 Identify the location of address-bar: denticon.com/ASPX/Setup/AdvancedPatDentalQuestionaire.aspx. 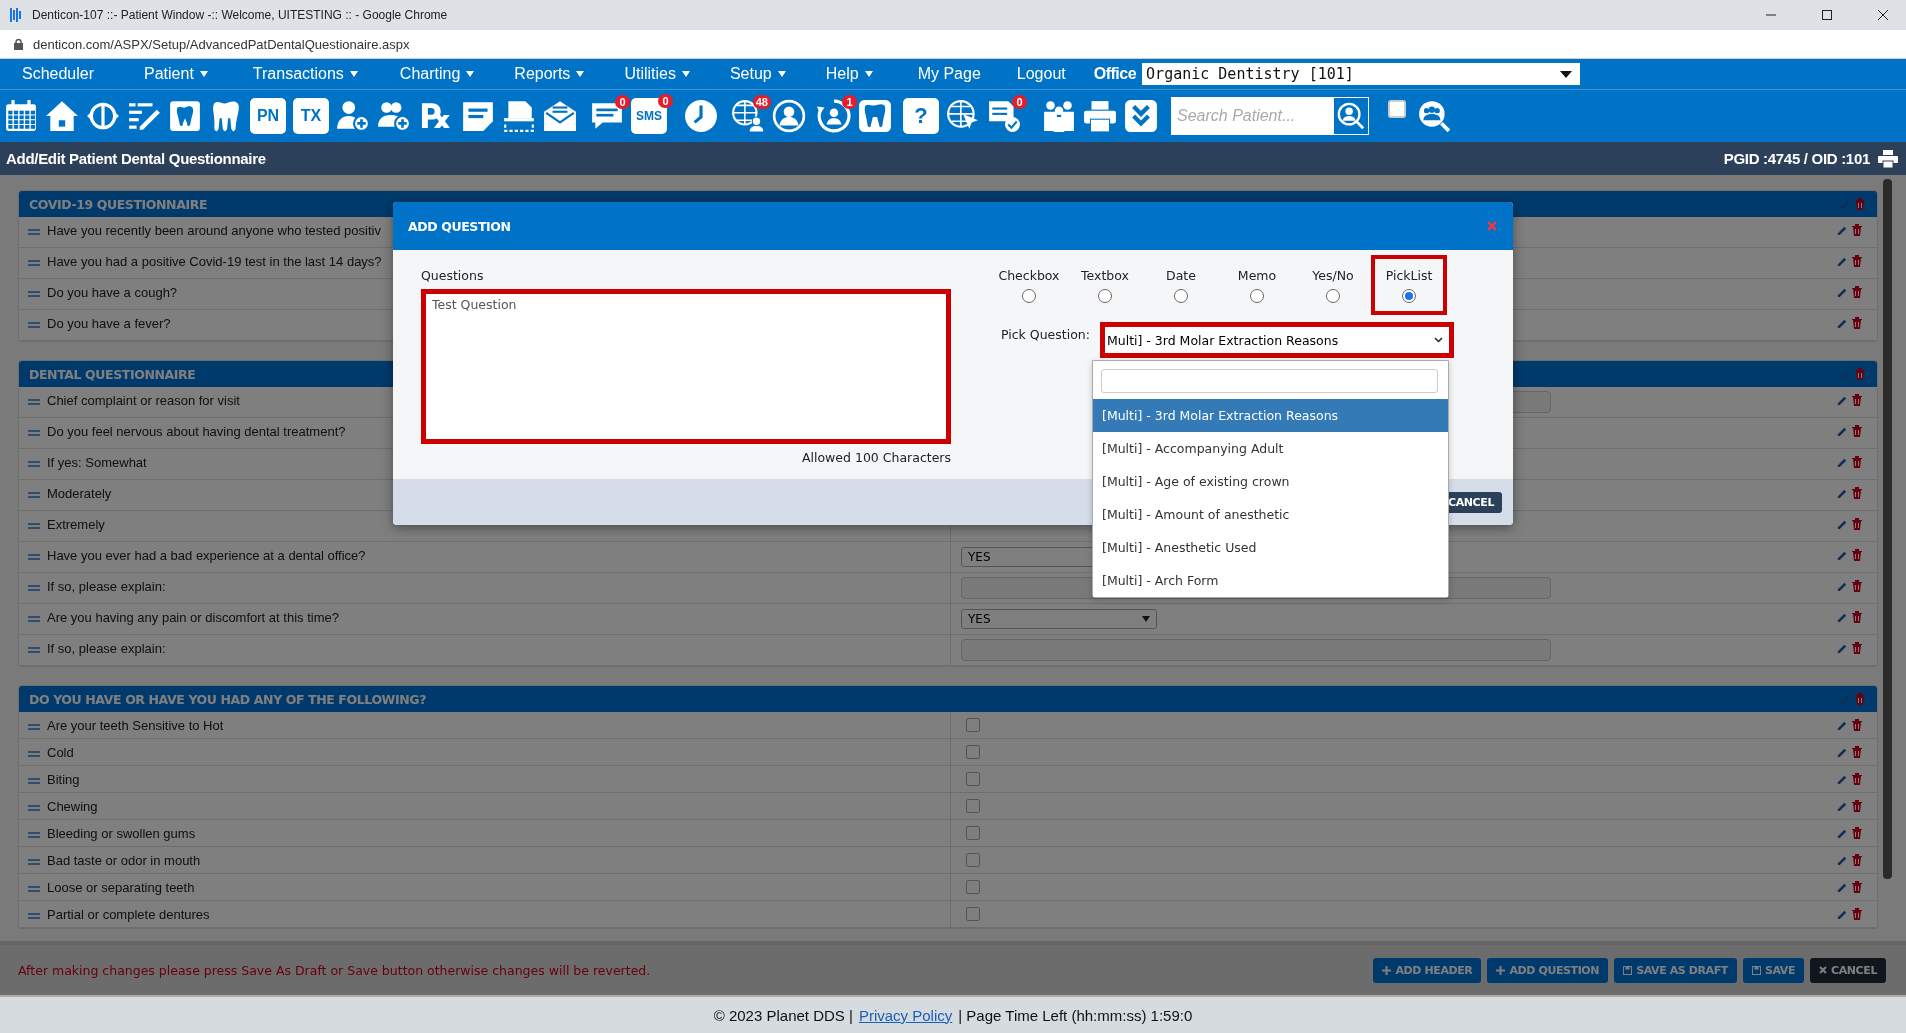
(221, 44).